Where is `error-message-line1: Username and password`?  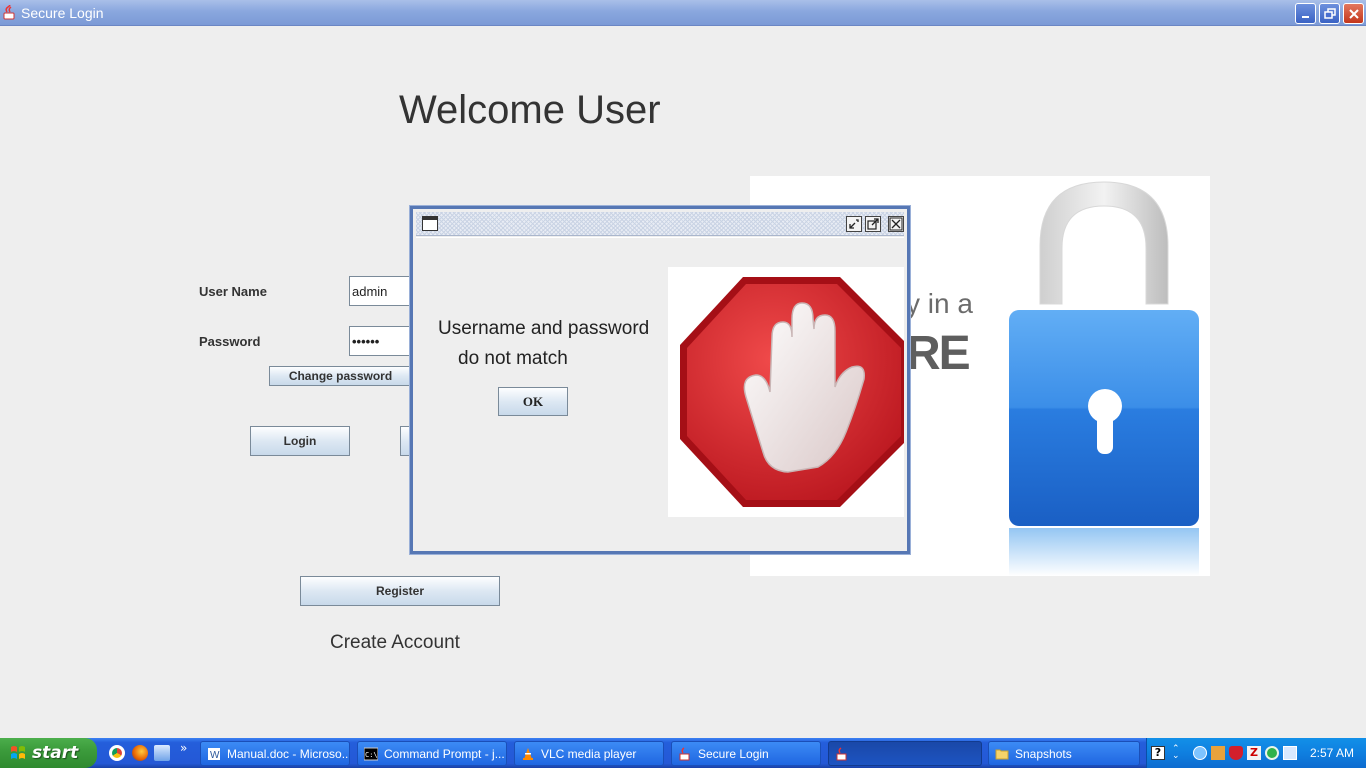
error-message-line1: Username and password is located at coordinates (544, 328).